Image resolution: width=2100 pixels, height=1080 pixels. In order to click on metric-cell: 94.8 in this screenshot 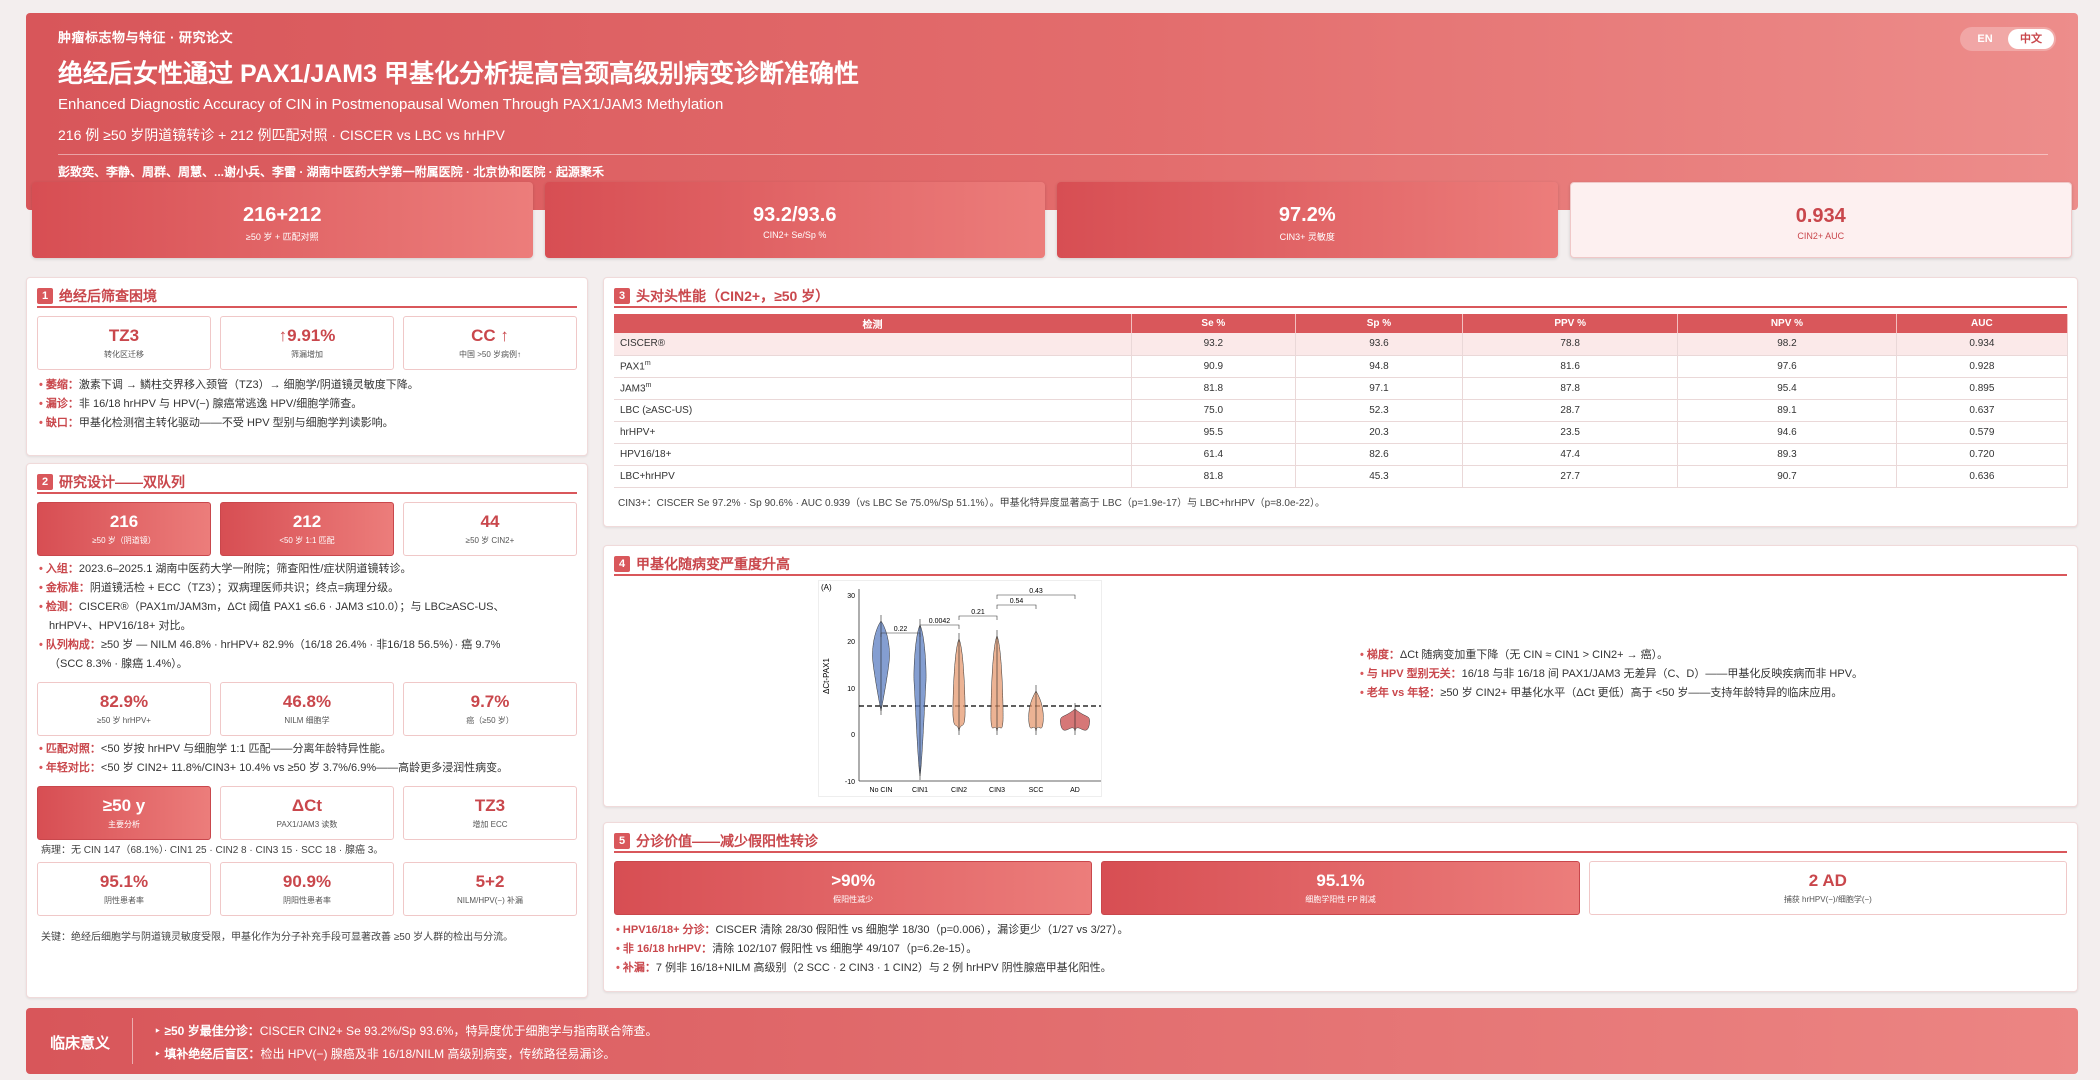, I will do `click(1379, 366)`.